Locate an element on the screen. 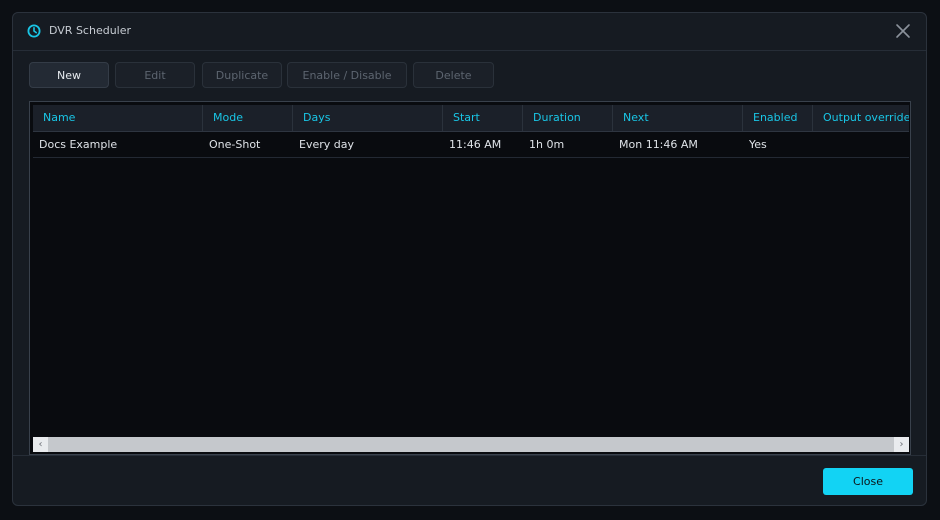 The image size is (940, 520). column-header-days: Days is located at coordinates (368, 118).